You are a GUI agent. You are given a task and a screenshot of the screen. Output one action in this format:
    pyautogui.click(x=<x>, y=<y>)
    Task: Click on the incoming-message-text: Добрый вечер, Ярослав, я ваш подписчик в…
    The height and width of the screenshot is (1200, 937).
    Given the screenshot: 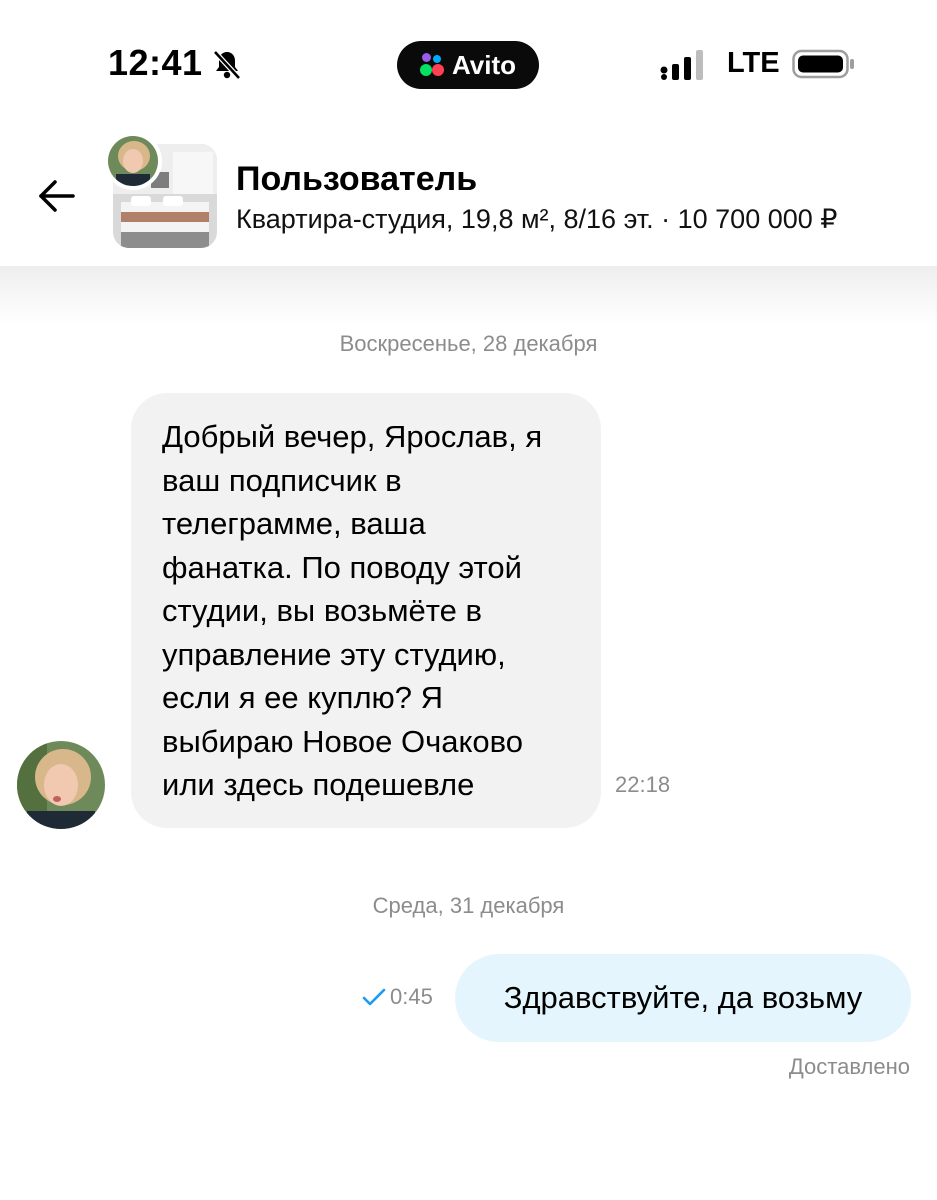 What is the action you would take?
    pyautogui.click(x=366, y=611)
    